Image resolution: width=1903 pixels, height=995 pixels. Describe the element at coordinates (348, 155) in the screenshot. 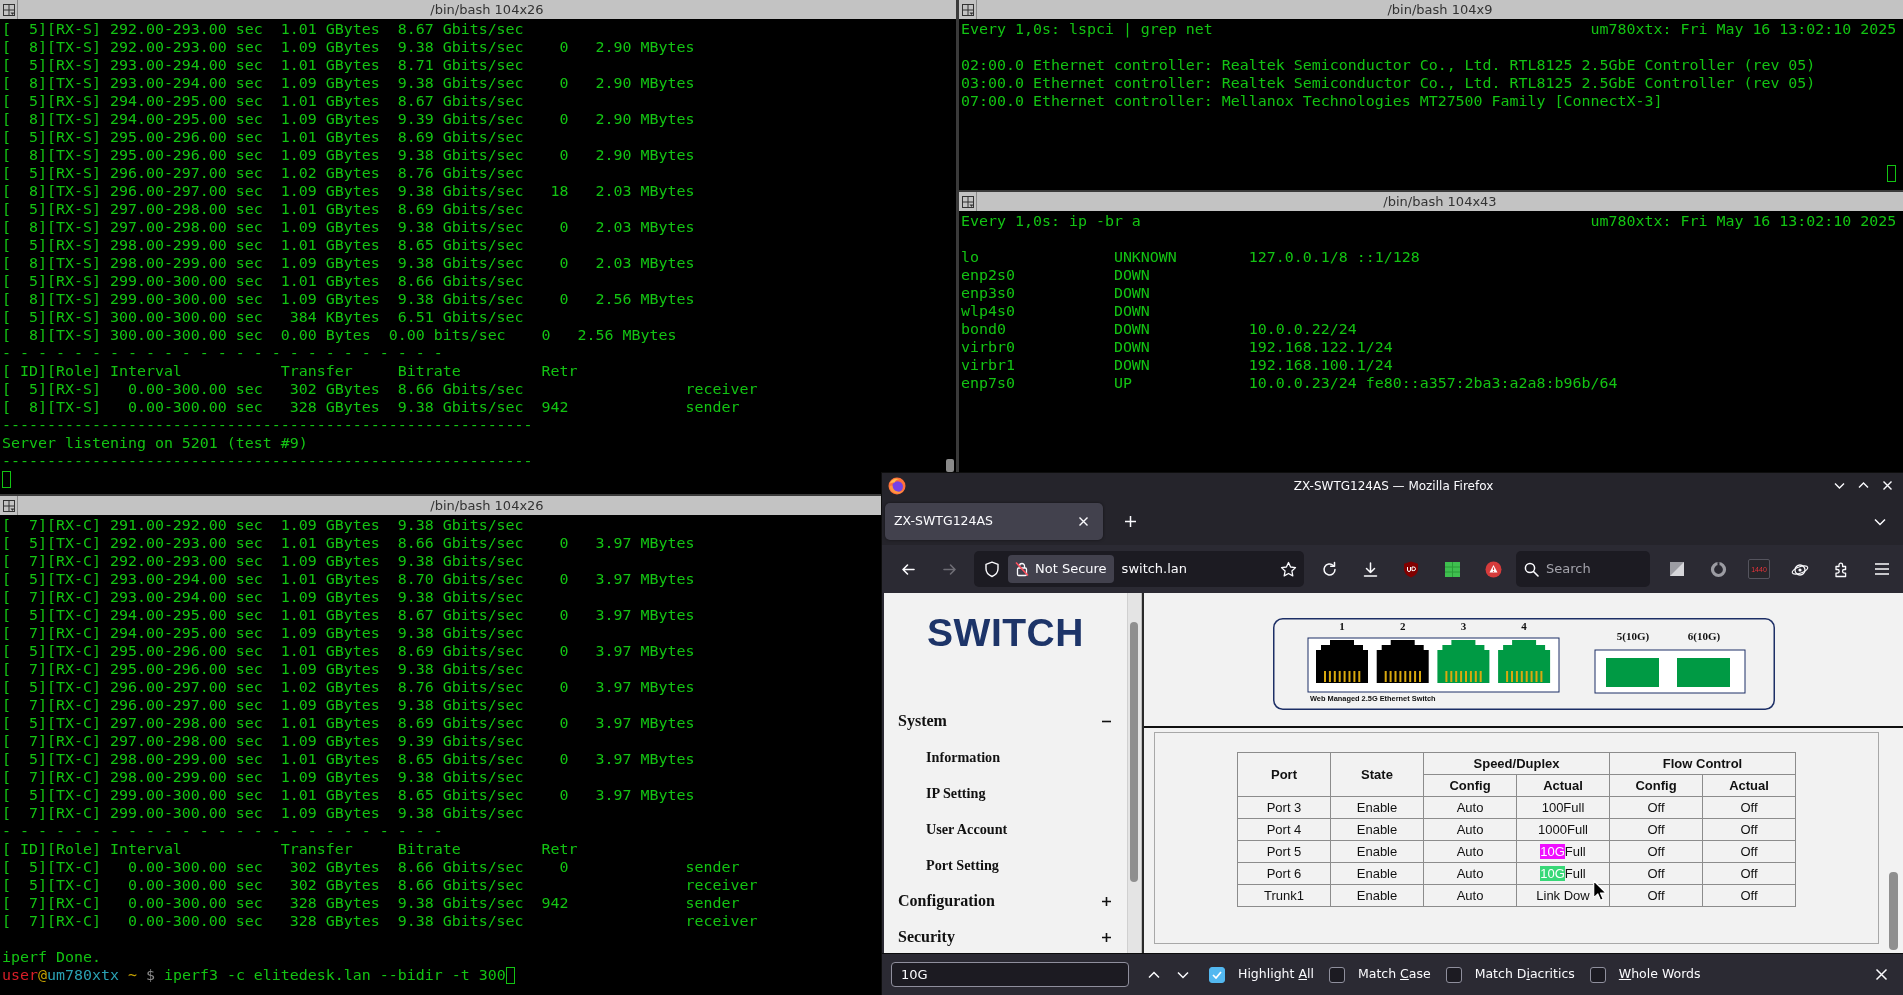

I see `terminal-line: [ 8][TX-S] 295.00-296.00 sec 1.09 GBytes 9.38 Gbits/sec 0 2.90 MBytes` at that location.